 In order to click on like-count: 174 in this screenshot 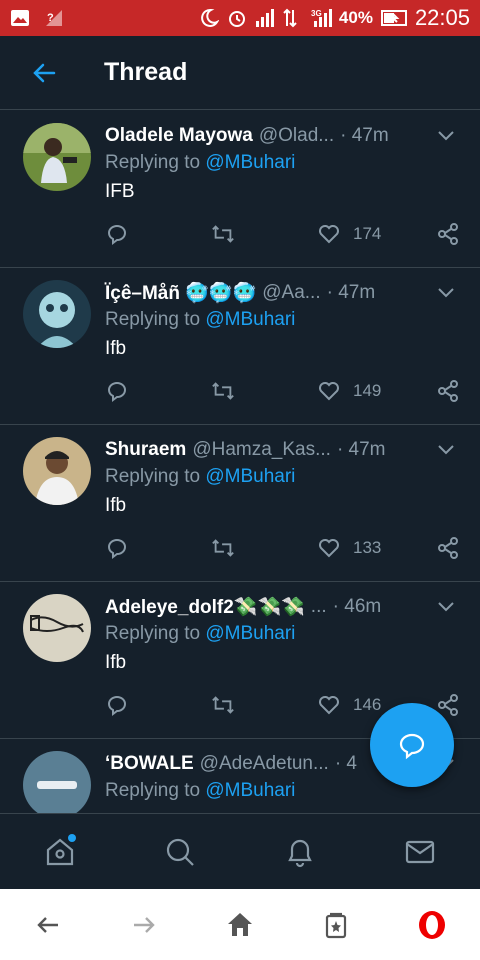, I will do `click(367, 233)`.